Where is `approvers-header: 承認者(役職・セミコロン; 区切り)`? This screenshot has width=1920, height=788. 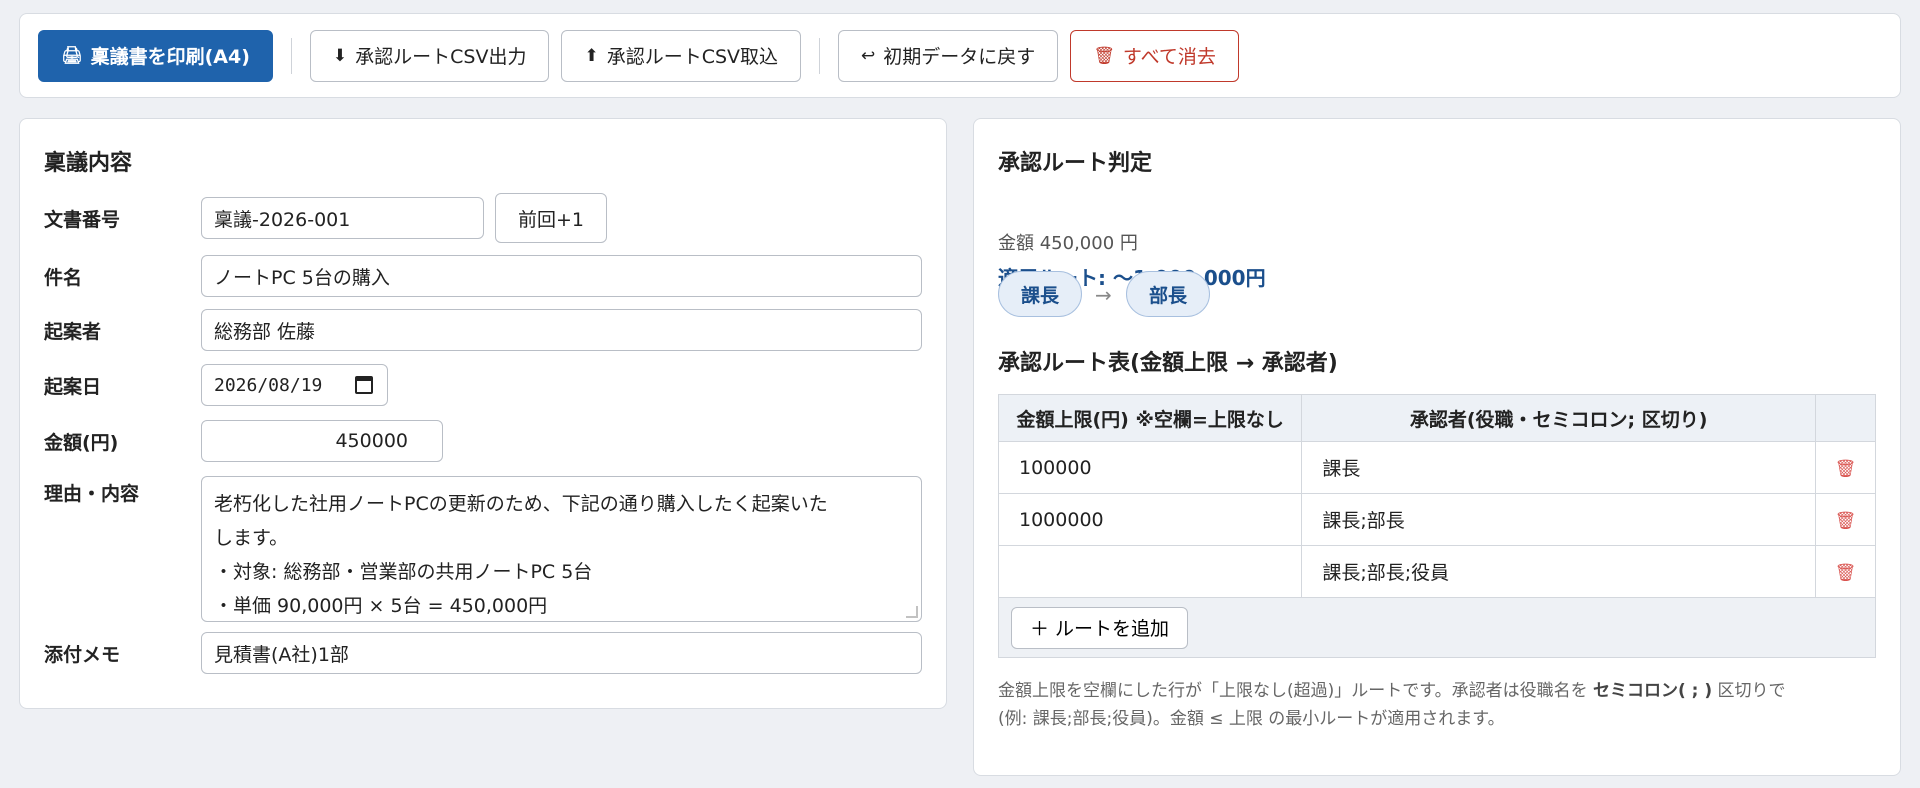
approvers-header: 承認者(役職・セミコロン; 区切り) is located at coordinates (1558, 418).